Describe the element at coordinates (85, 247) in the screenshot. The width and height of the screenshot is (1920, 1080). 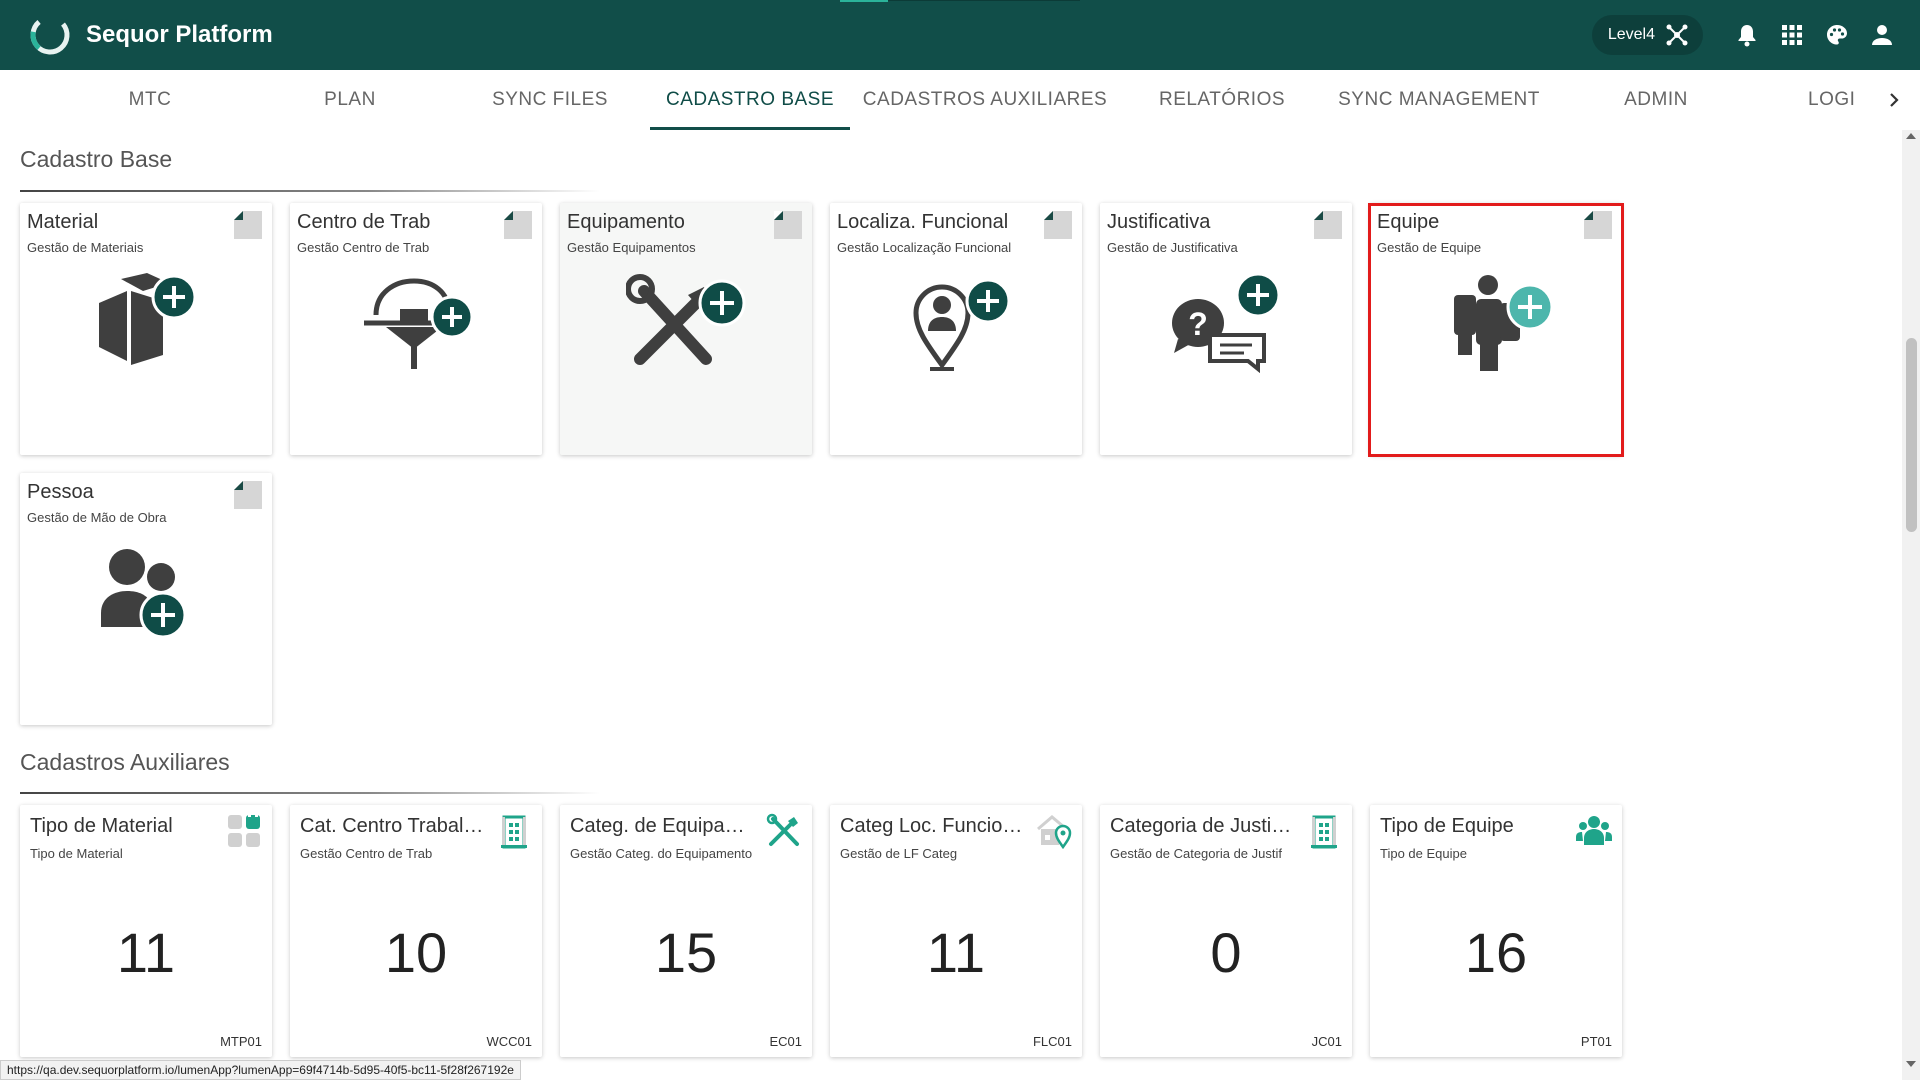
I see `card-subtitle: Gestão de Materiais` at that location.